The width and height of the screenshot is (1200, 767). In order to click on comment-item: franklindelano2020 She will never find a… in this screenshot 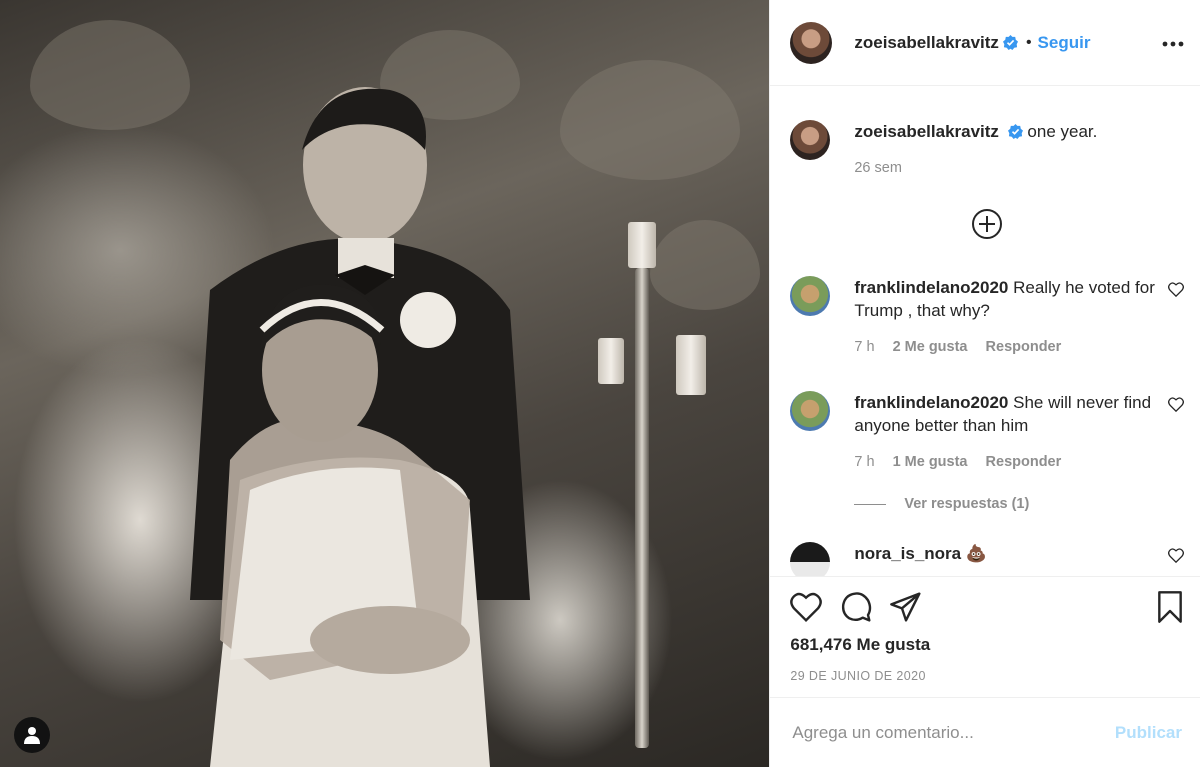, I will do `click(987, 432)`.